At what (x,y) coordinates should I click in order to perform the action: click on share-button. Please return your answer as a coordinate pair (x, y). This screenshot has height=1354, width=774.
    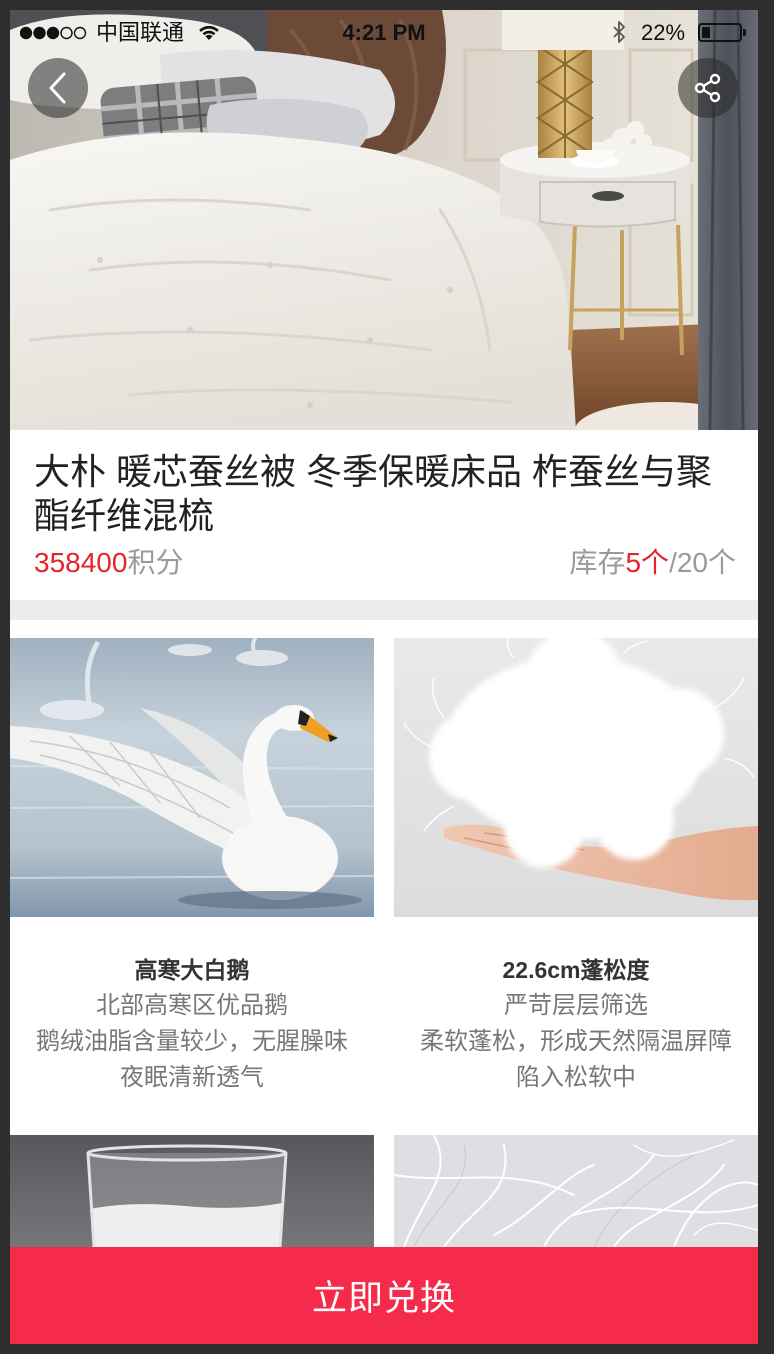
    Looking at the image, I should click on (708, 88).